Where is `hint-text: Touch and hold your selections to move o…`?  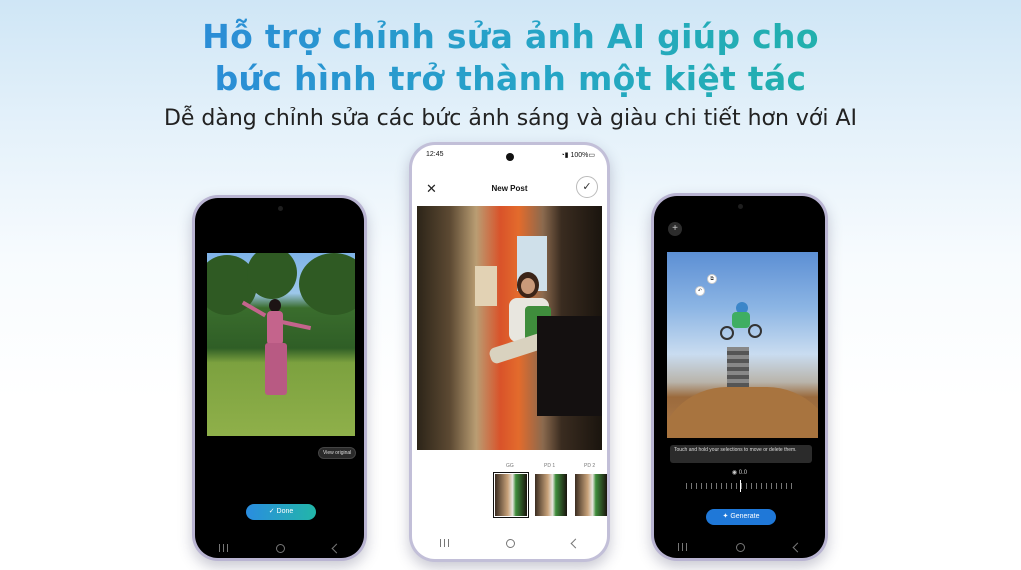 hint-text: Touch and hold your selections to move o… is located at coordinates (741, 454).